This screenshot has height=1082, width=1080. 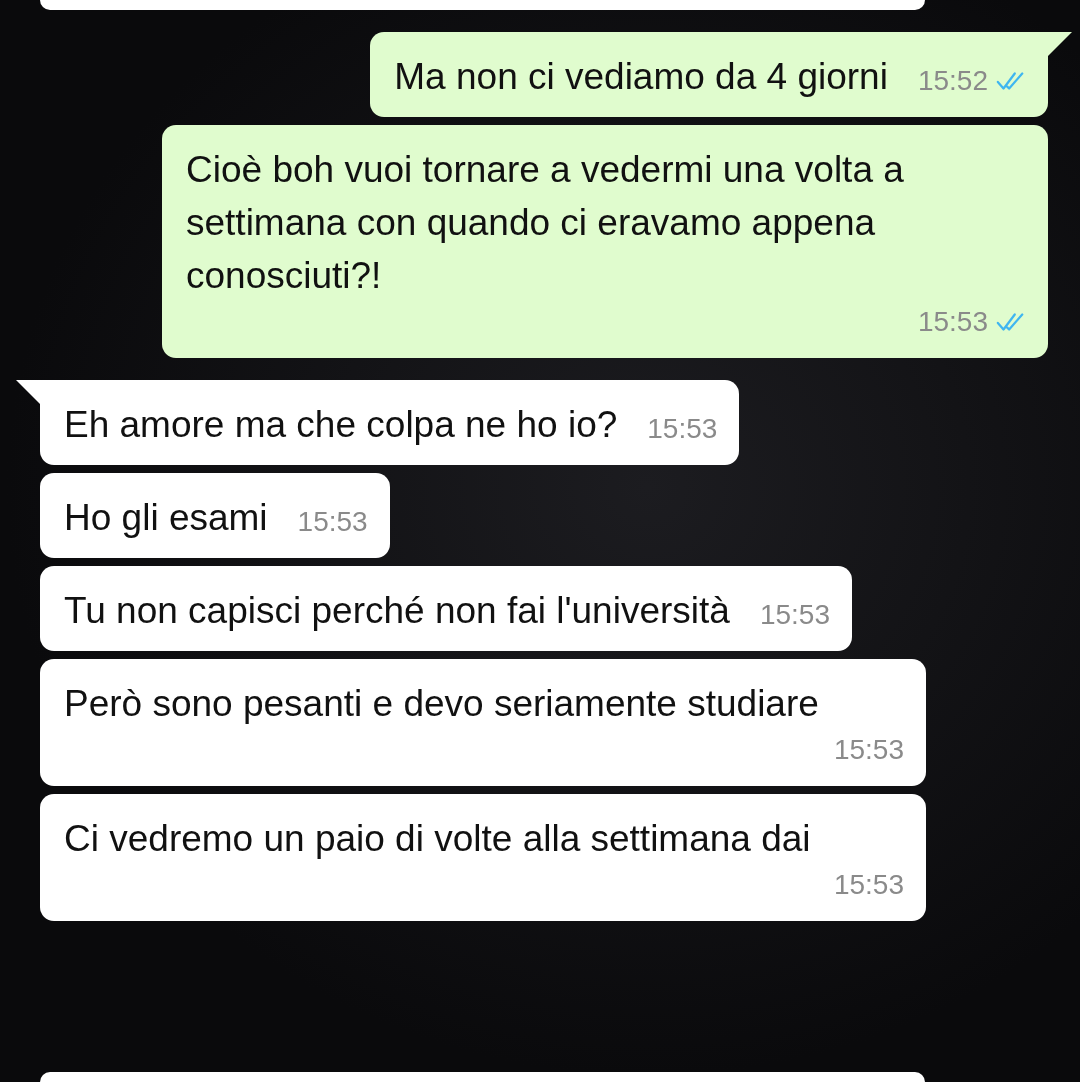 I want to click on message-text: Cioè boh vuoi tornare a vedermi una volta a settimana con quando ci eravamo appena conosciuti?!, so click(x=545, y=223).